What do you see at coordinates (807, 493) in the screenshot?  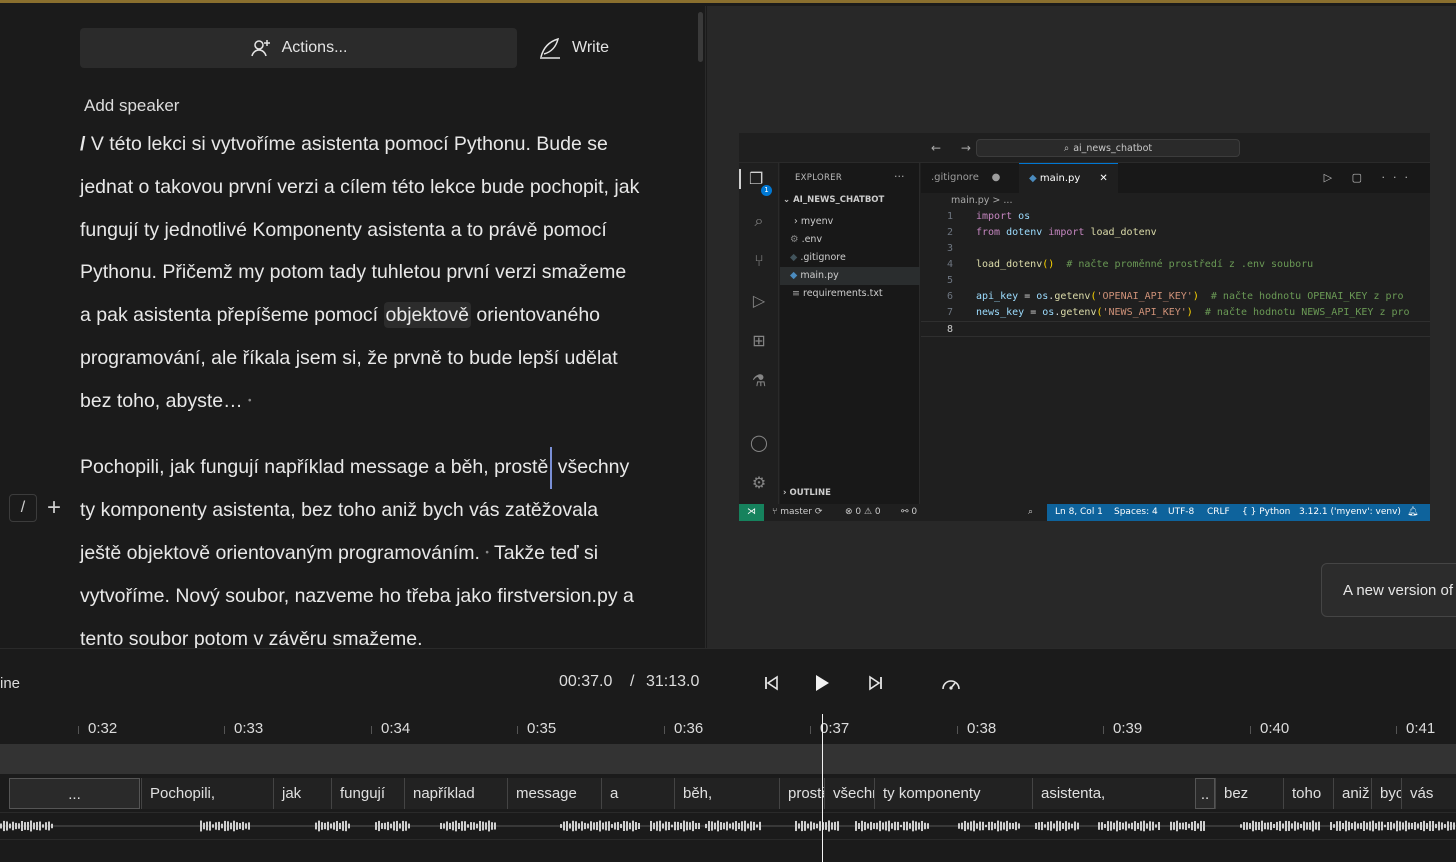 I see `outline-section: › OUTLINE` at bounding box center [807, 493].